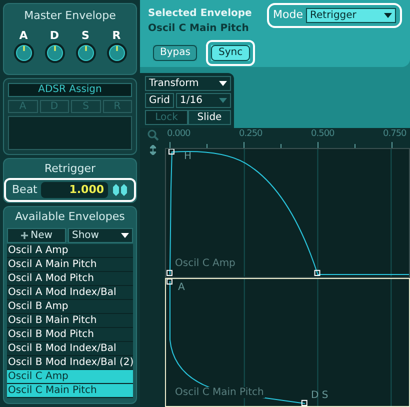  I want to click on lane-name: Oscil C Amp, so click(205, 263).